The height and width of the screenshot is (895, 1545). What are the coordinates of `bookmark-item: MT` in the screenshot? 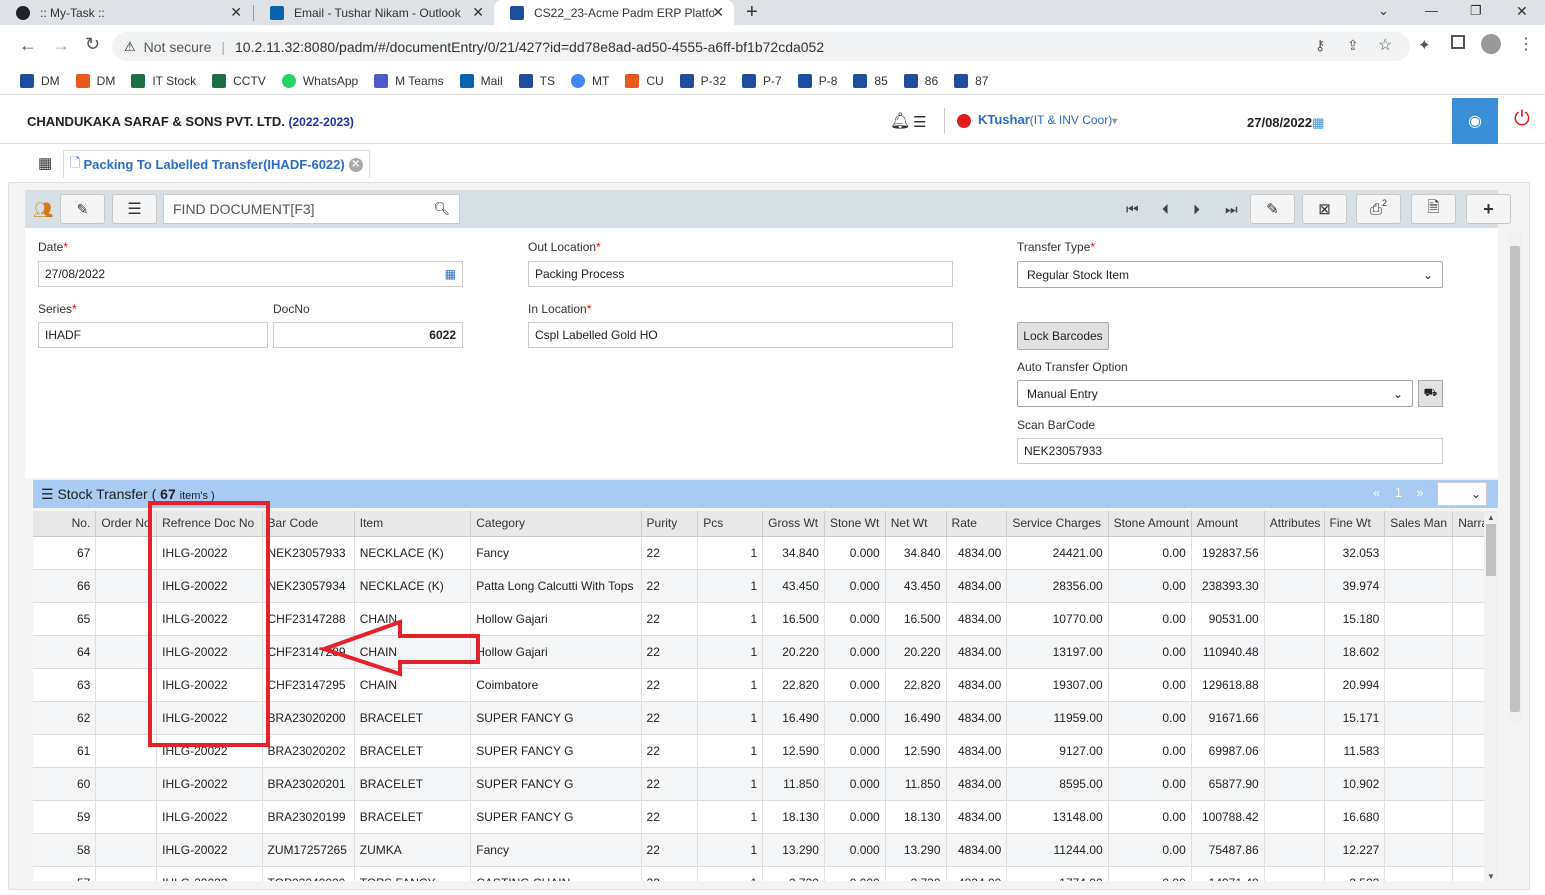 It's located at (590, 80).